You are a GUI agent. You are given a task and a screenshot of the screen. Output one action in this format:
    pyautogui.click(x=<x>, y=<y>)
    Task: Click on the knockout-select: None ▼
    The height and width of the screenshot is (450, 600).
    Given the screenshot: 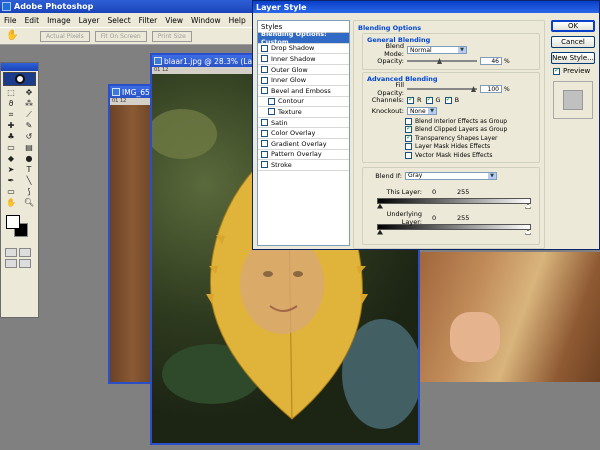 What is the action you would take?
    pyautogui.click(x=422, y=111)
    